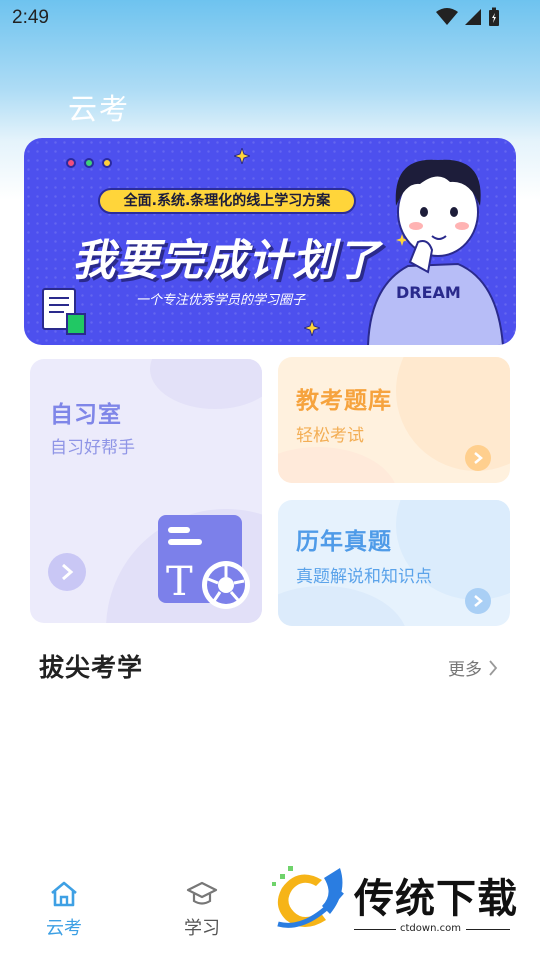 This screenshot has width=540, height=960. What do you see at coordinates (146, 491) in the screenshot?
I see `study-room-card: 自习室 自习好帮手 T` at bounding box center [146, 491].